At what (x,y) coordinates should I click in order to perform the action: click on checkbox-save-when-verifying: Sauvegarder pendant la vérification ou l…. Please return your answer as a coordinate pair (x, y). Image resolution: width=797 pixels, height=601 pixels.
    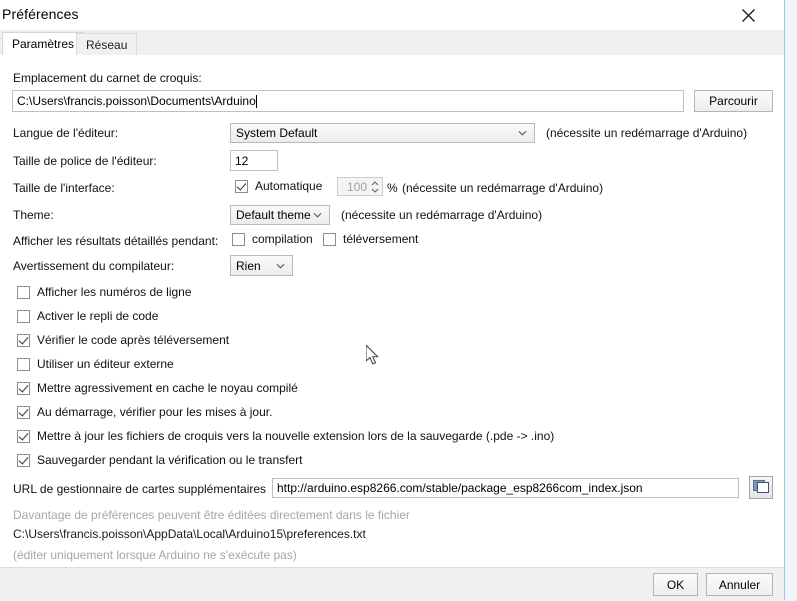
    Looking at the image, I should click on (160, 460).